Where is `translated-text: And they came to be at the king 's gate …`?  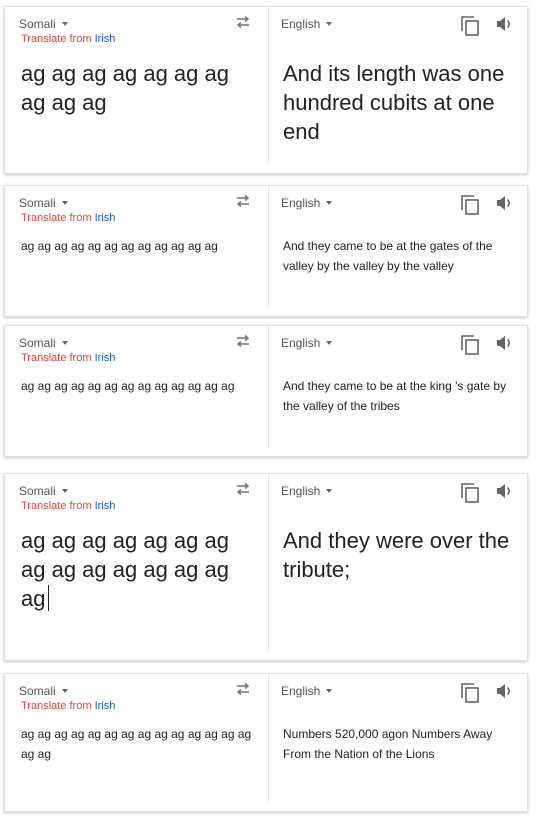 translated-text: And they came to be at the king 's gate … is located at coordinates (395, 396).